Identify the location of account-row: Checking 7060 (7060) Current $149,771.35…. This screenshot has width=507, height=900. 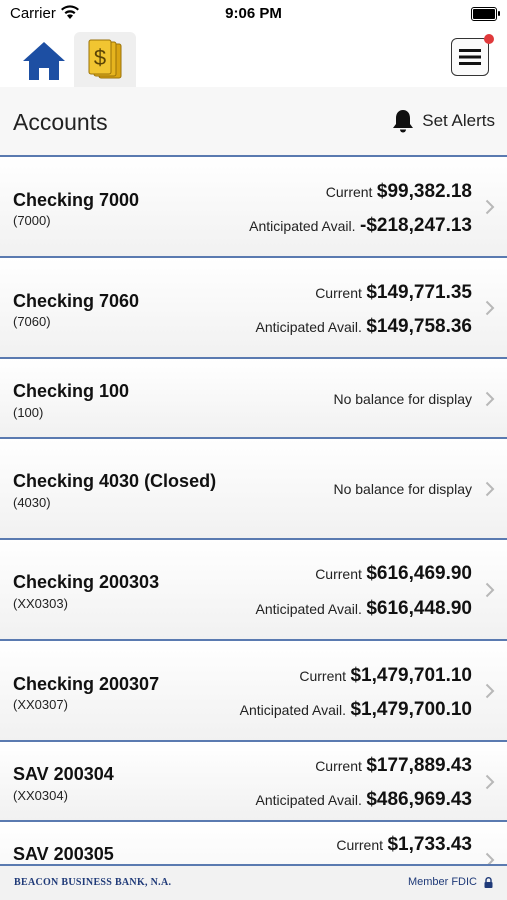
(253, 308).